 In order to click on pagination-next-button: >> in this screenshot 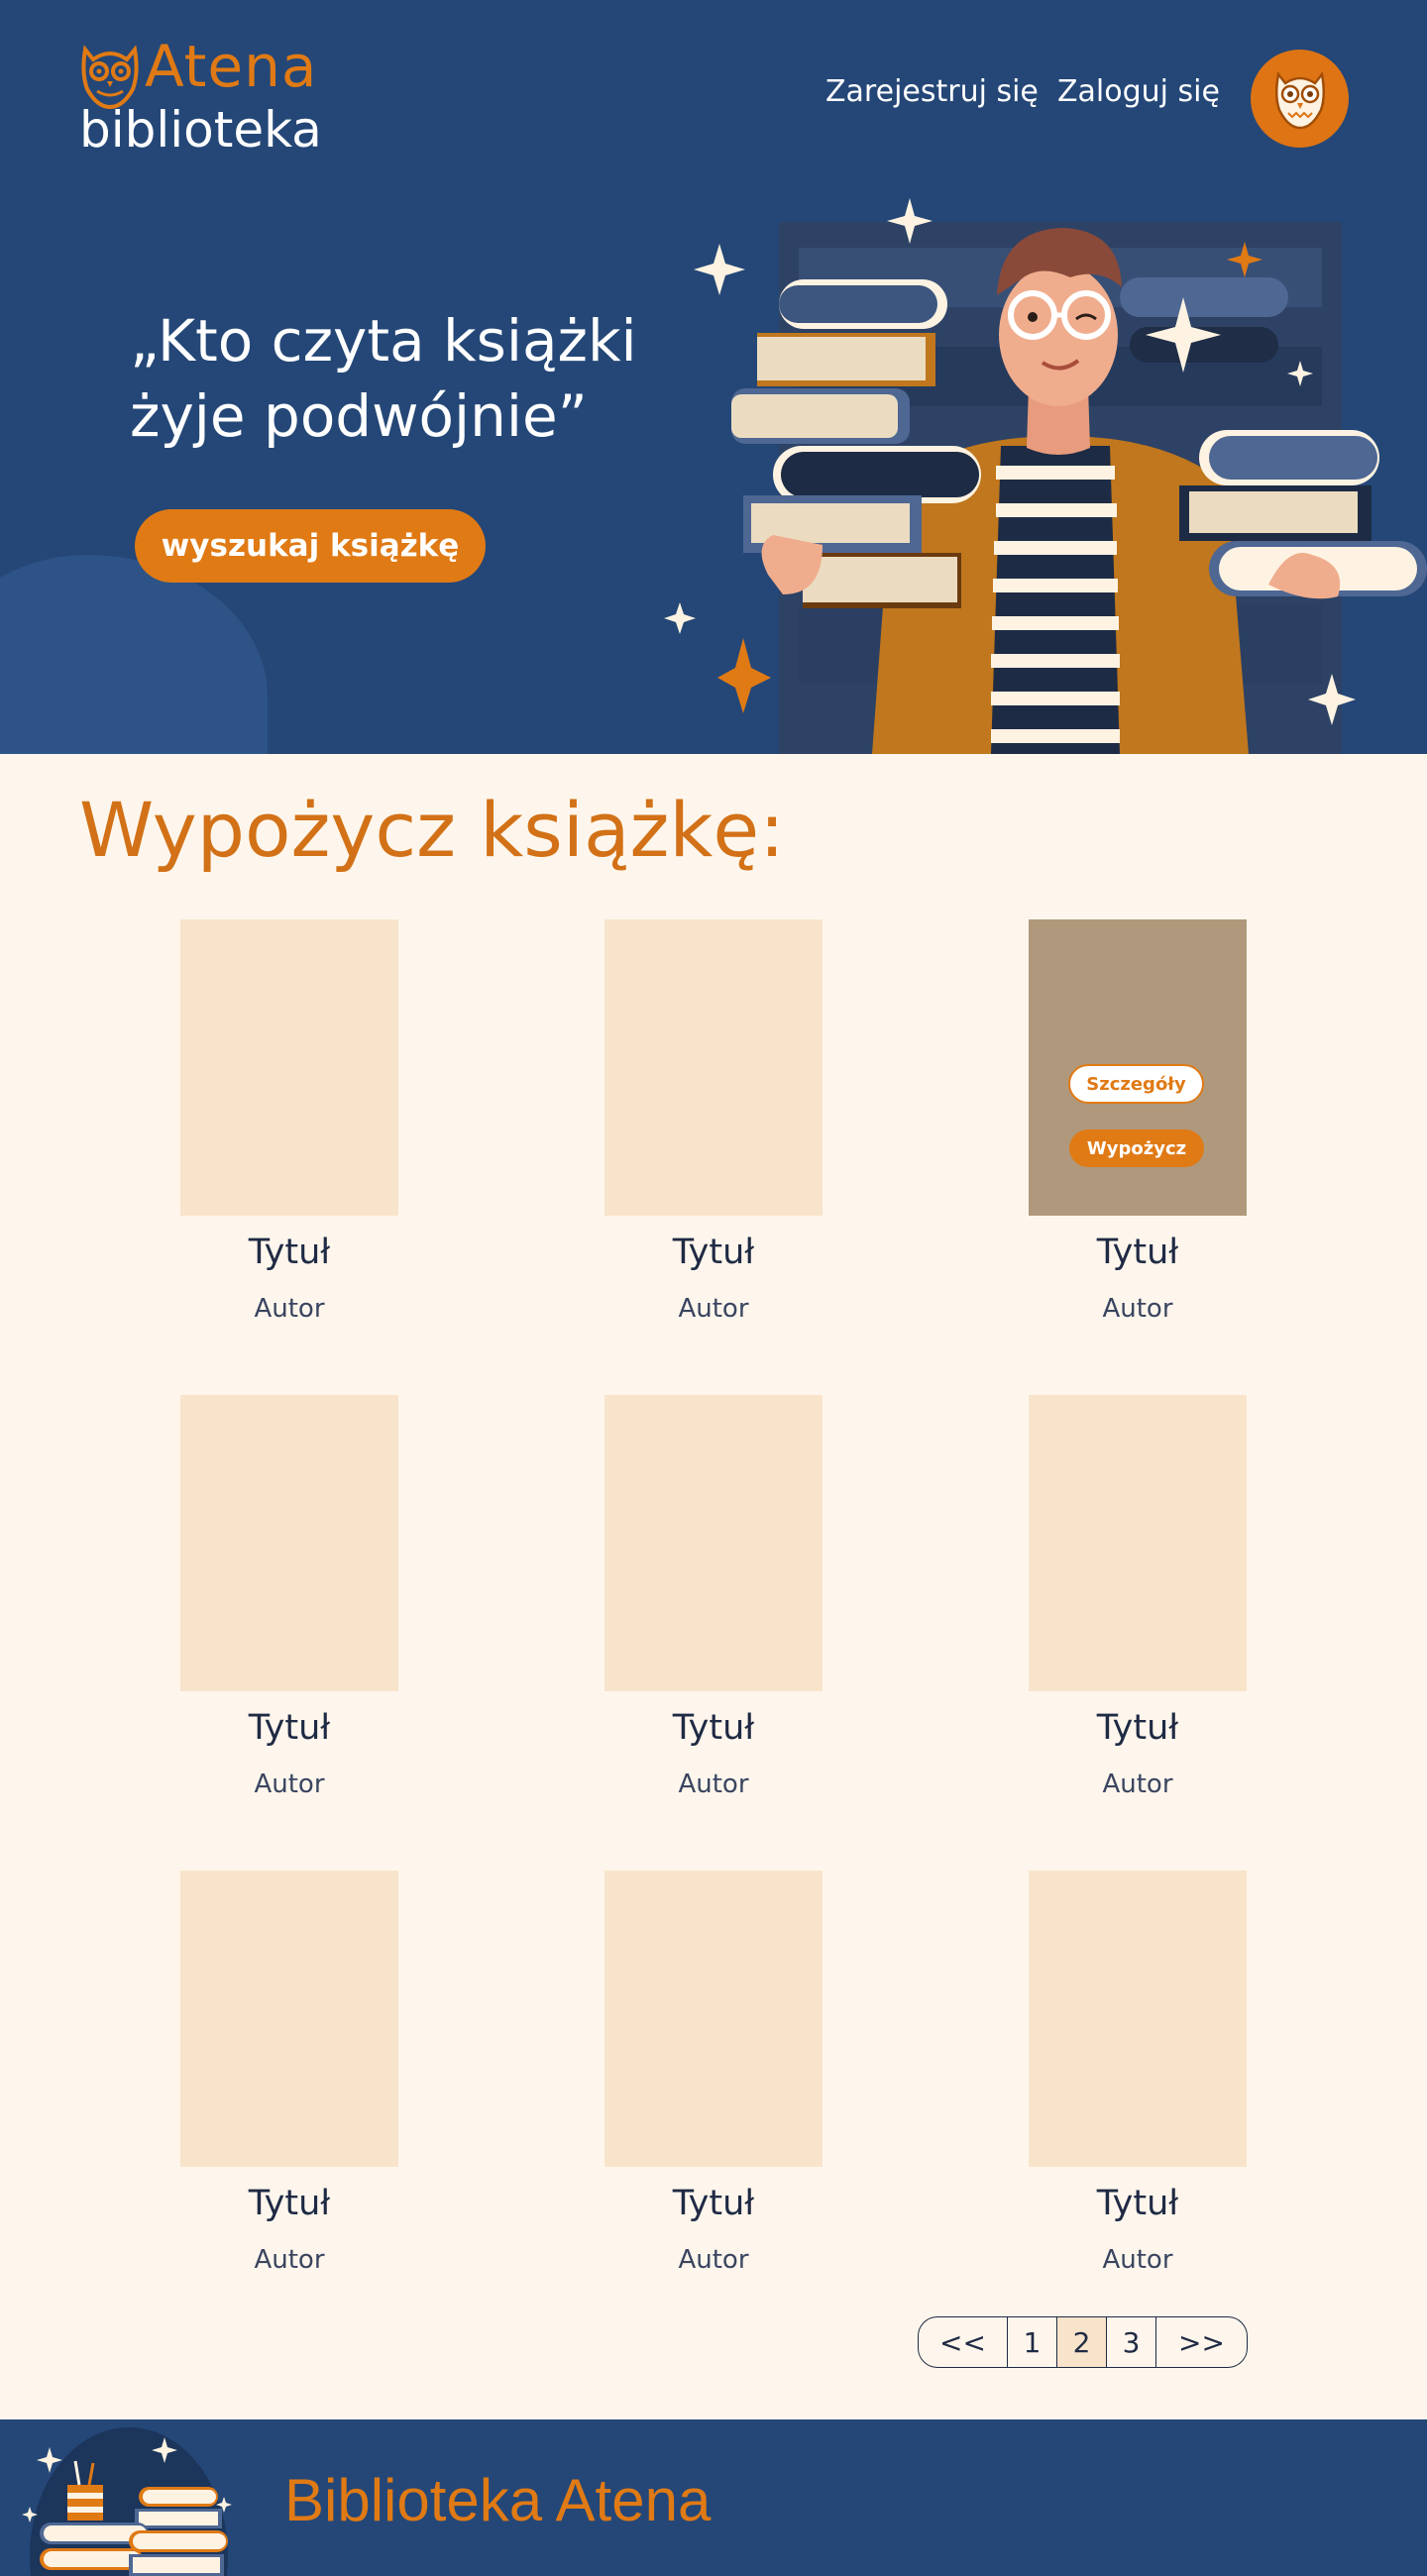, I will do `click(1201, 2342)`.